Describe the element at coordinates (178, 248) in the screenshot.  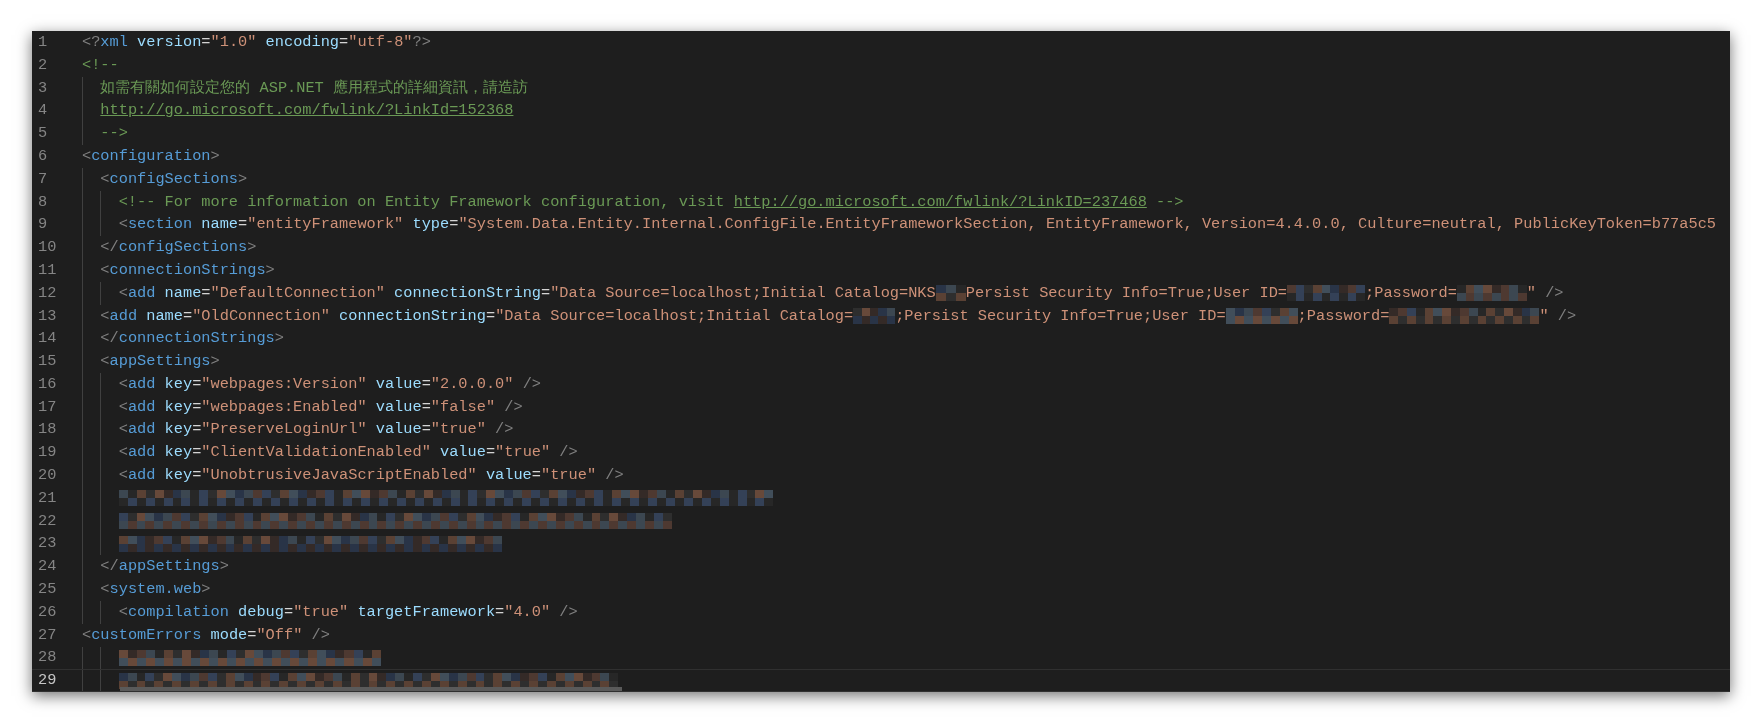
I see `code-text: </configSections>` at that location.